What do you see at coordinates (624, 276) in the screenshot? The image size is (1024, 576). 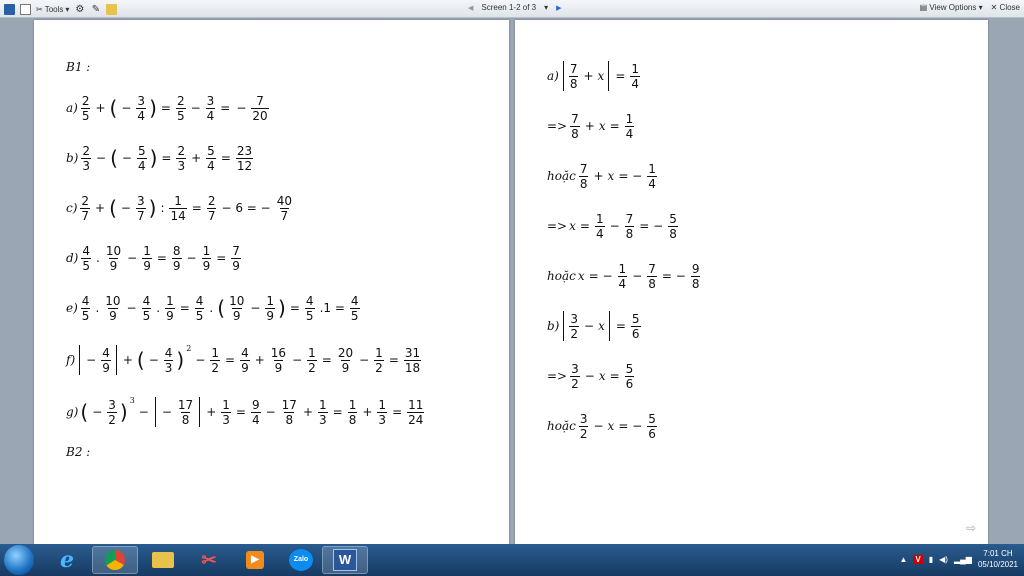 I see `equation-2a-step4: hoặc x = − 1 4− 7 8 = − 98` at bounding box center [624, 276].